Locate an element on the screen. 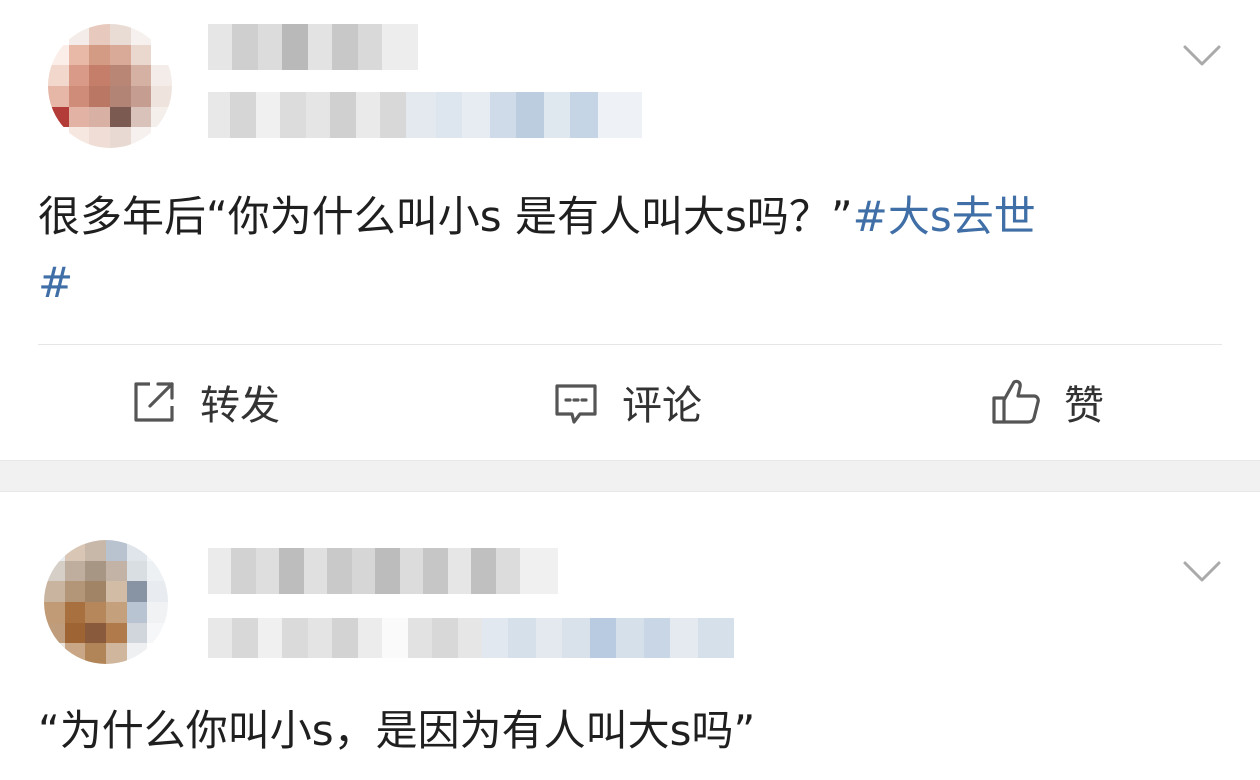 The width and height of the screenshot is (1260, 780). repost-button: 转发 is located at coordinates (205, 402).